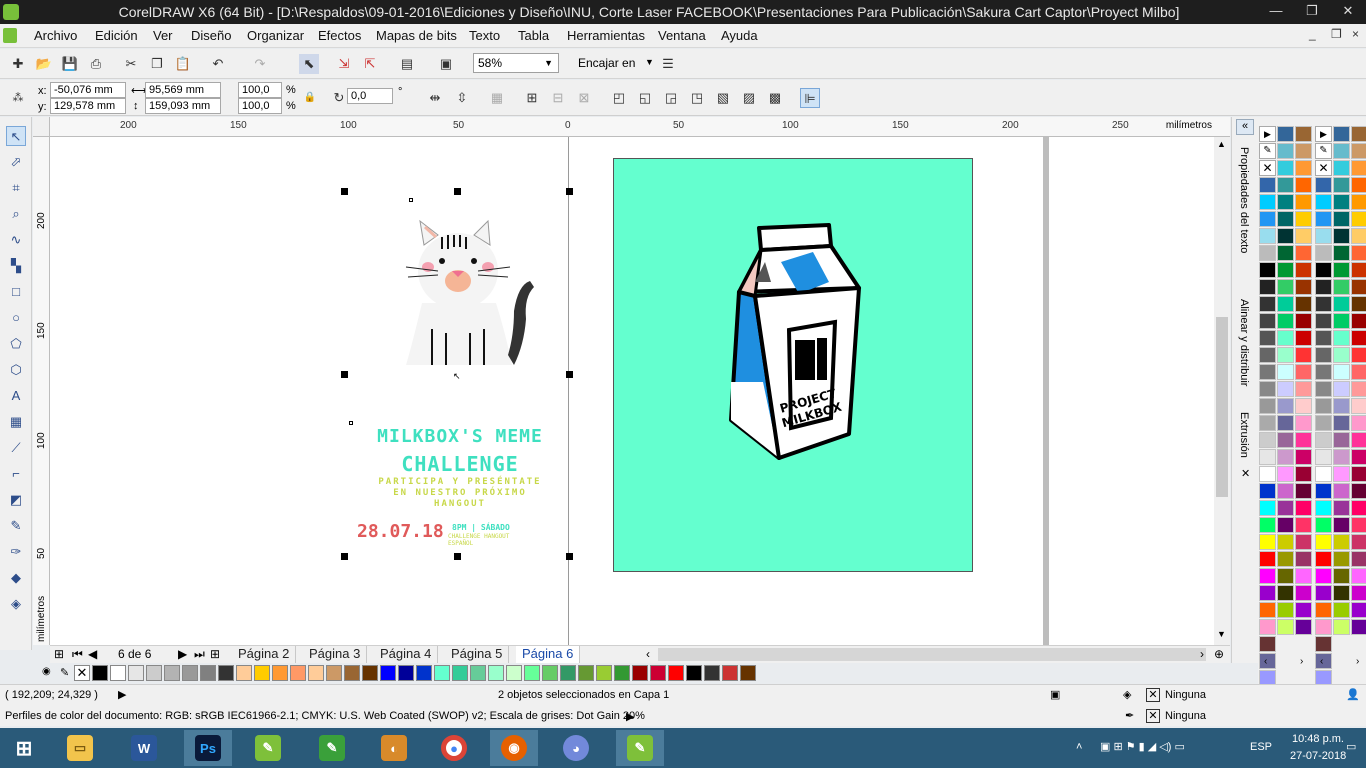  I want to click on event-detail-1: CHALLENGE HANGOUT, so click(478, 536).